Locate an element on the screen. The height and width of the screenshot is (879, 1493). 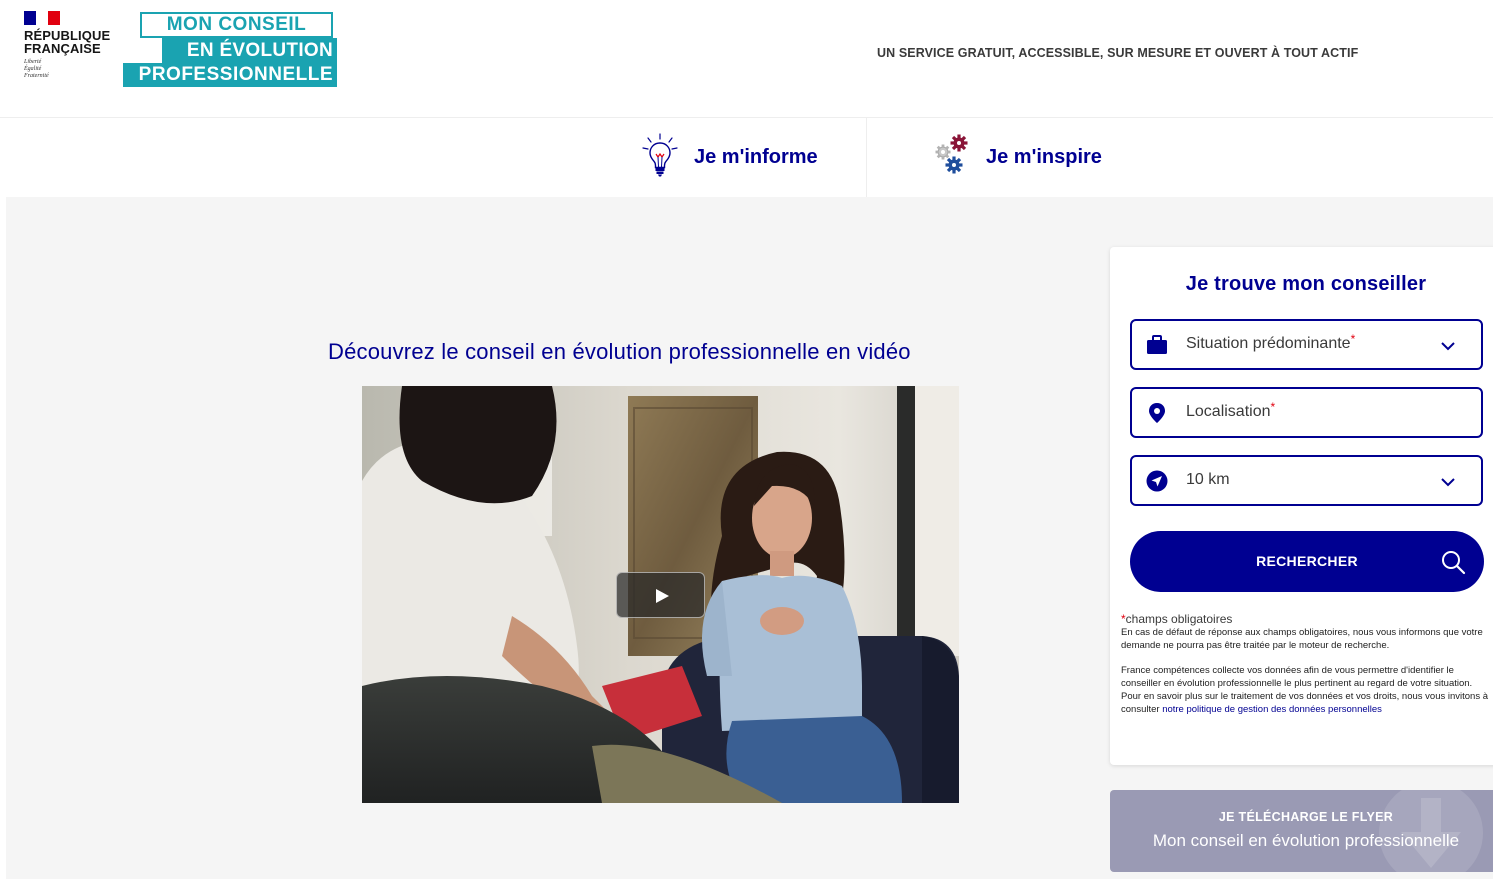
search-button: RECHERCHER is located at coordinates (1307, 561).